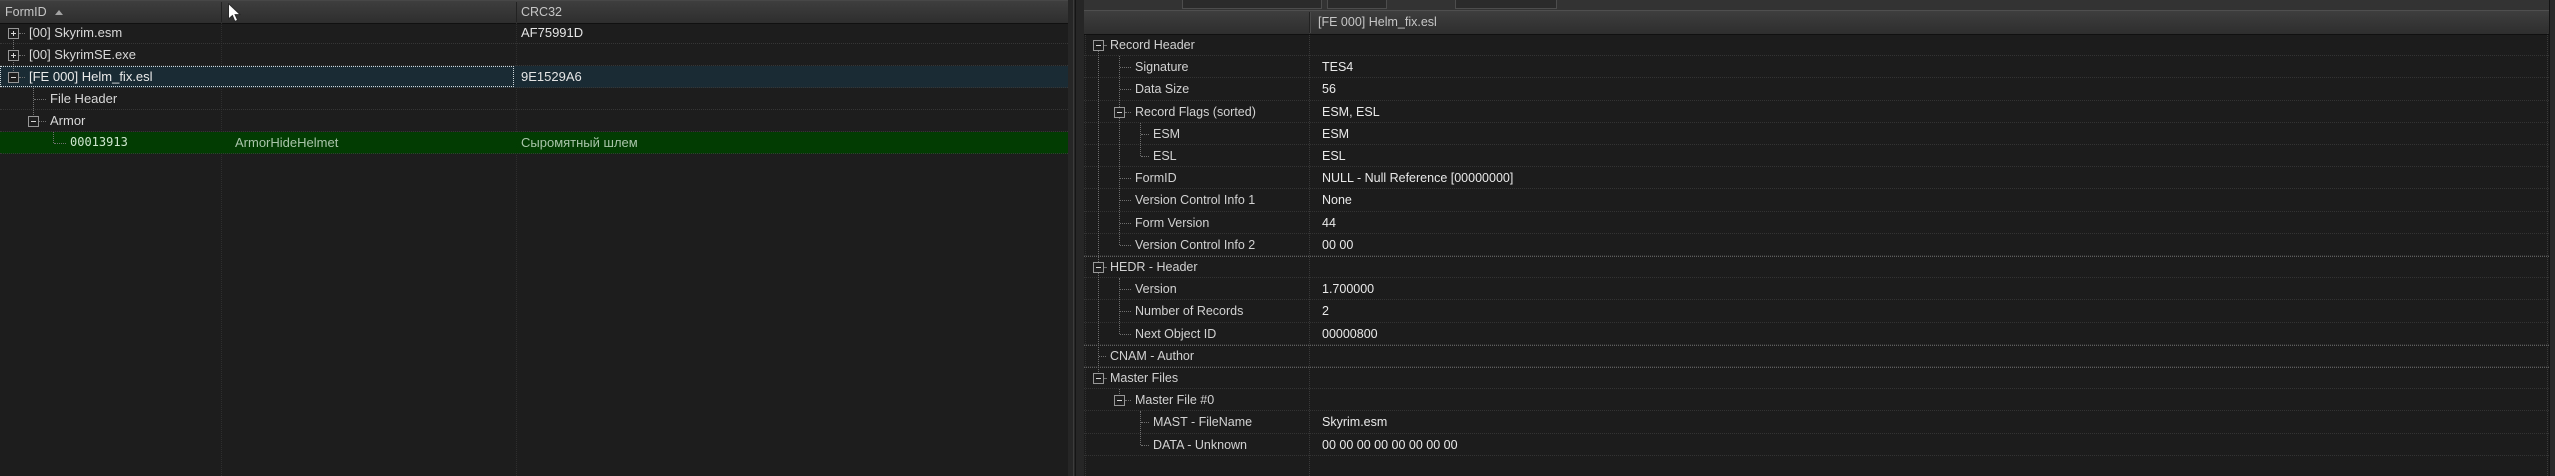  I want to click on record-field-value: ESL, so click(1334, 156).